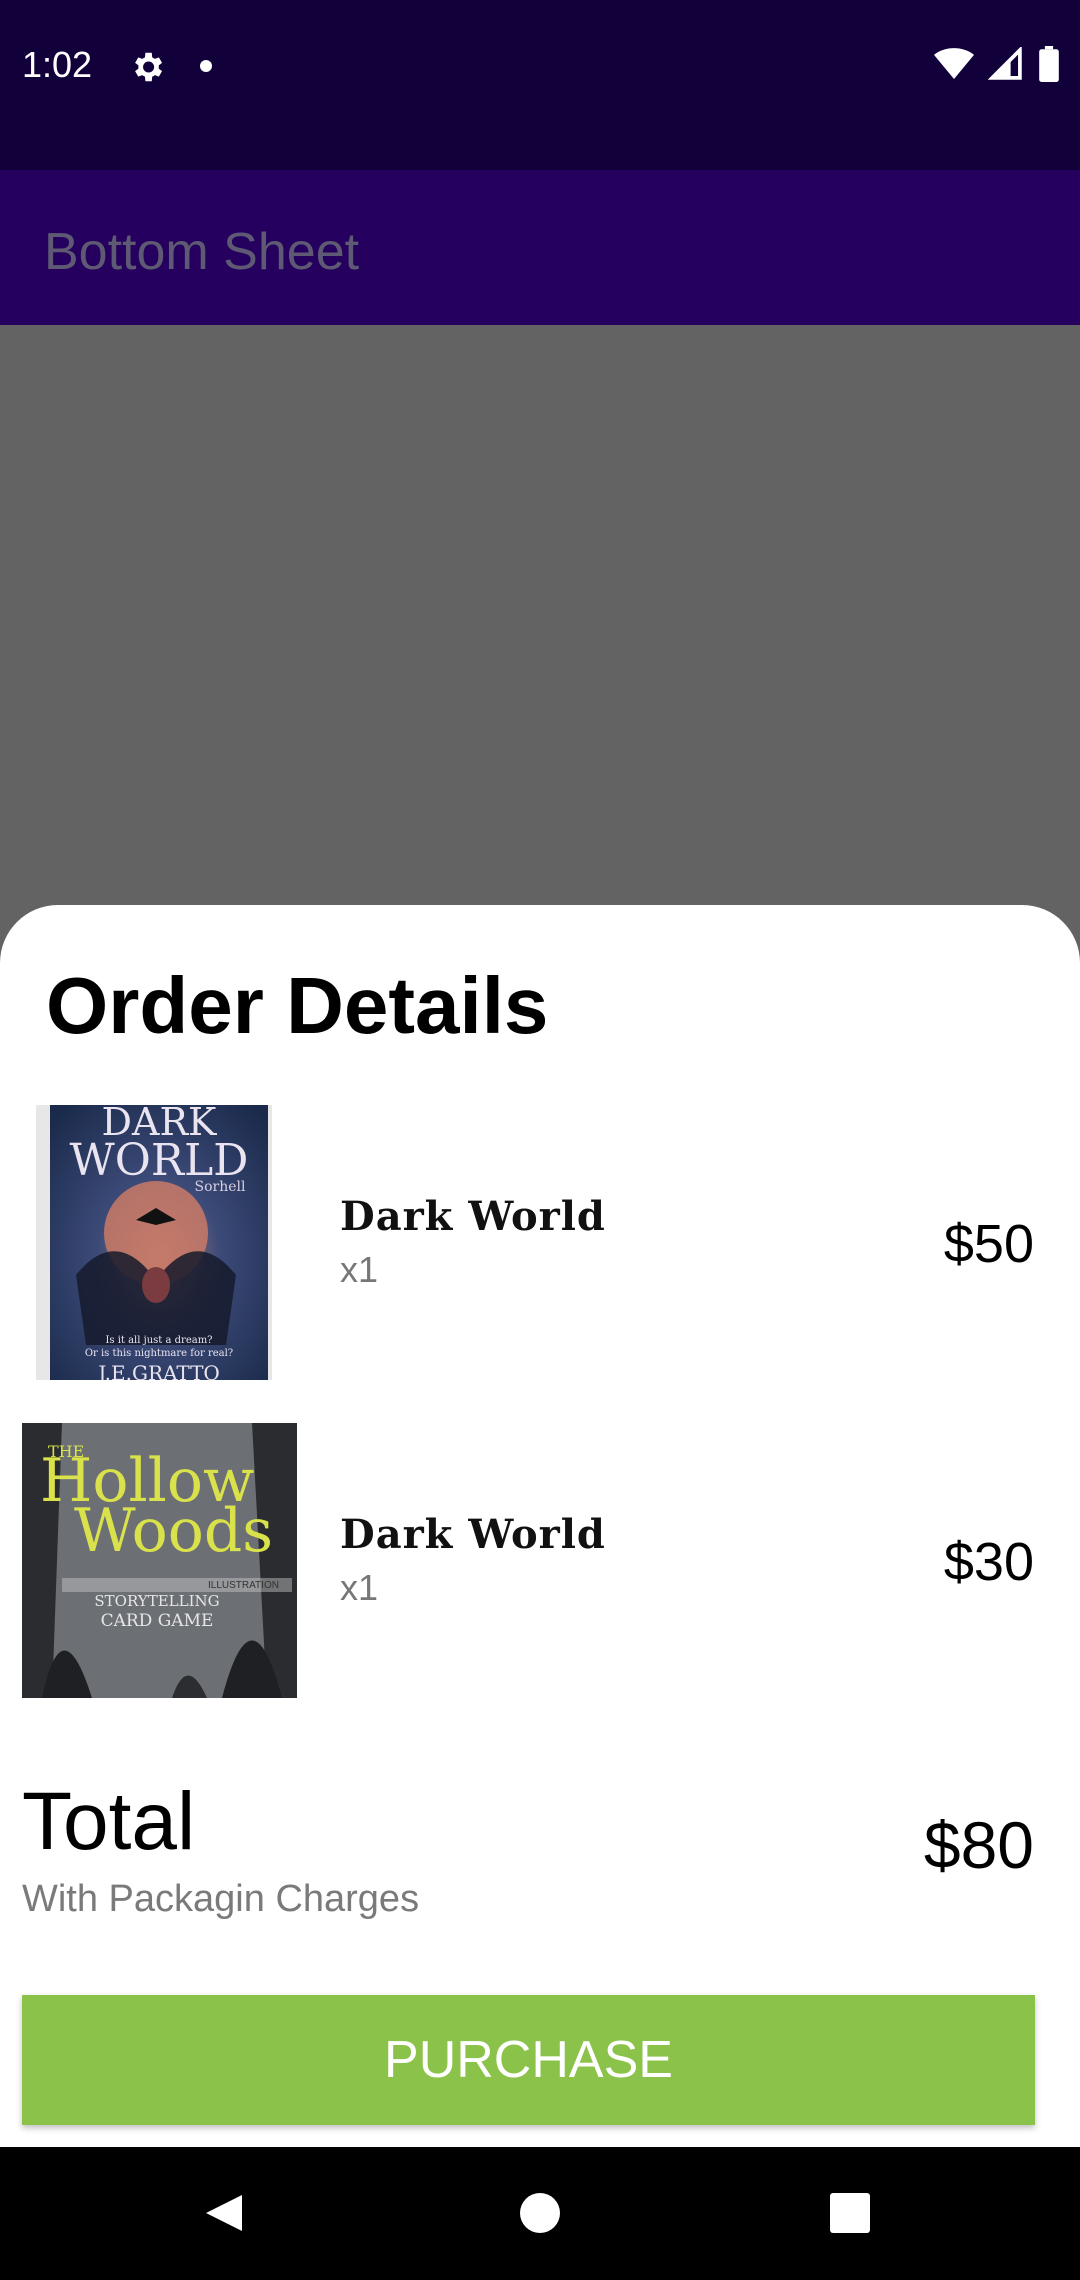 The width and height of the screenshot is (1080, 2280). What do you see at coordinates (202, 252) in the screenshot?
I see `app-bar-title: Bottom Sheet` at bounding box center [202, 252].